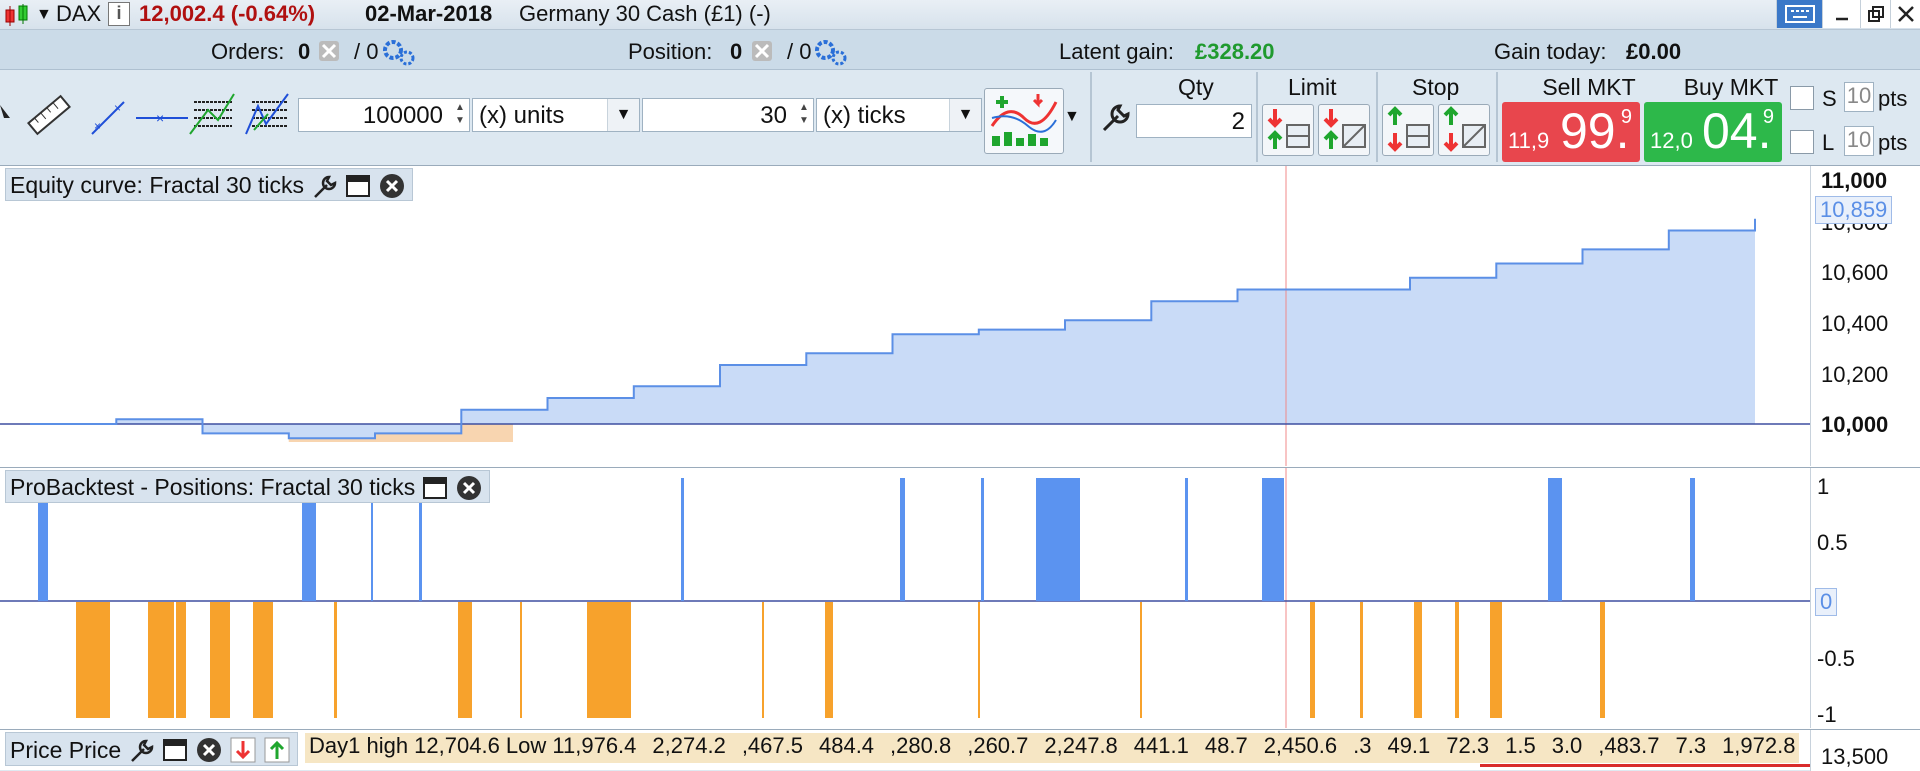 The image size is (1920, 771). Describe the element at coordinates (1875, 14) in the screenshot. I see `restore-icon` at that location.